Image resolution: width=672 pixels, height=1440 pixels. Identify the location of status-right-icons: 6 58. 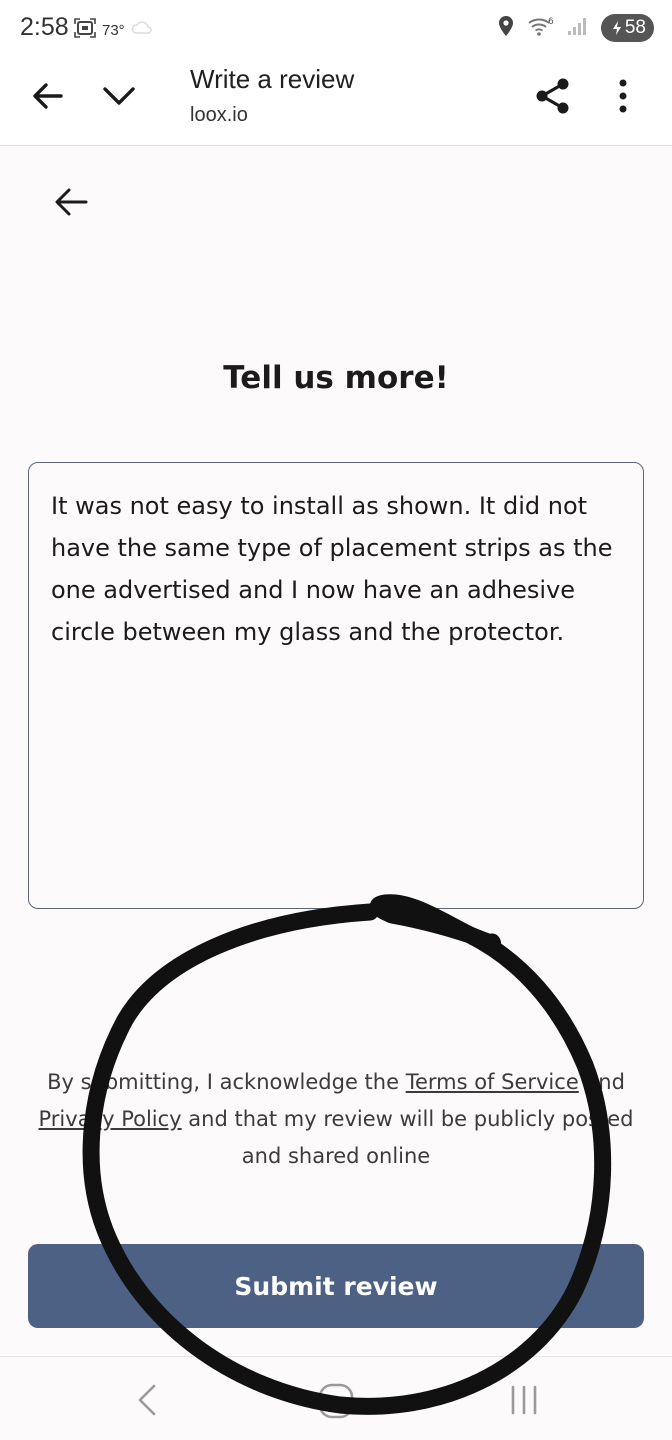
(575, 28).